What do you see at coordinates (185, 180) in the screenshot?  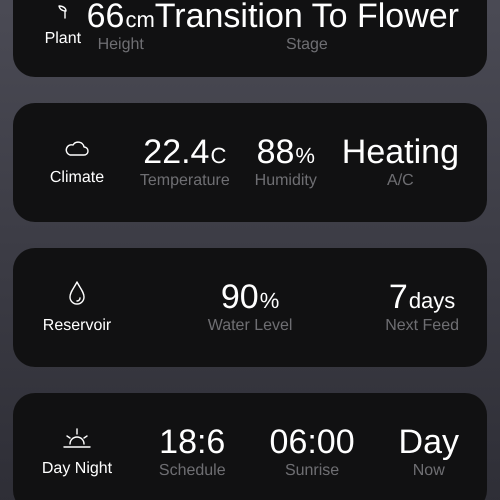 I see `stat-label: Temperature` at bounding box center [185, 180].